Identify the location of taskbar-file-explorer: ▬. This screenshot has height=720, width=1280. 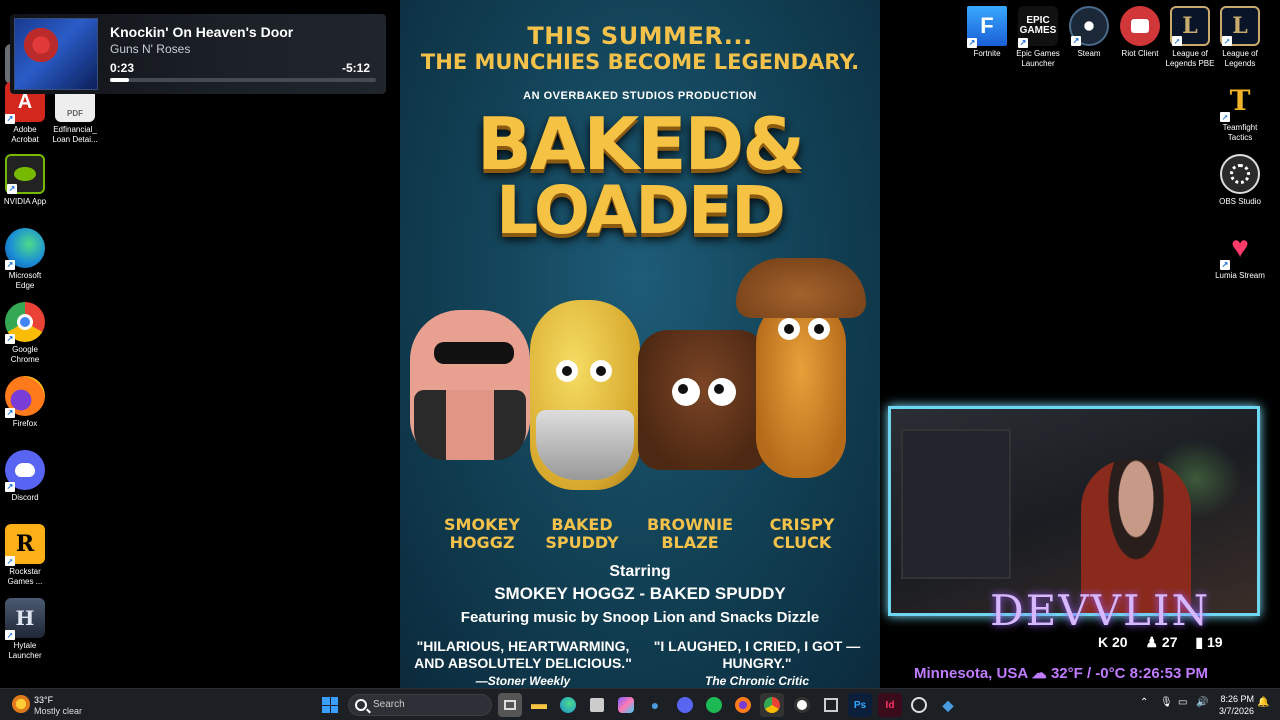
(539, 705).